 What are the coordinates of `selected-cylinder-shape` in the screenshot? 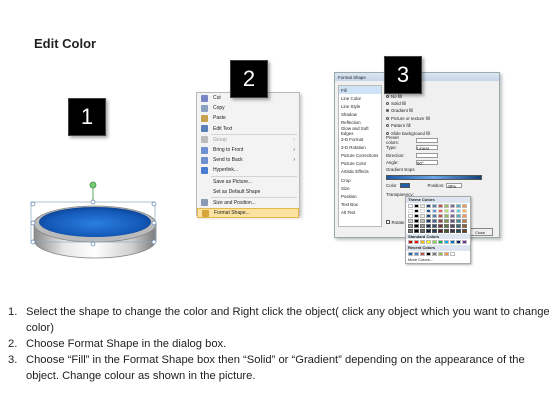 It's located at (95, 220).